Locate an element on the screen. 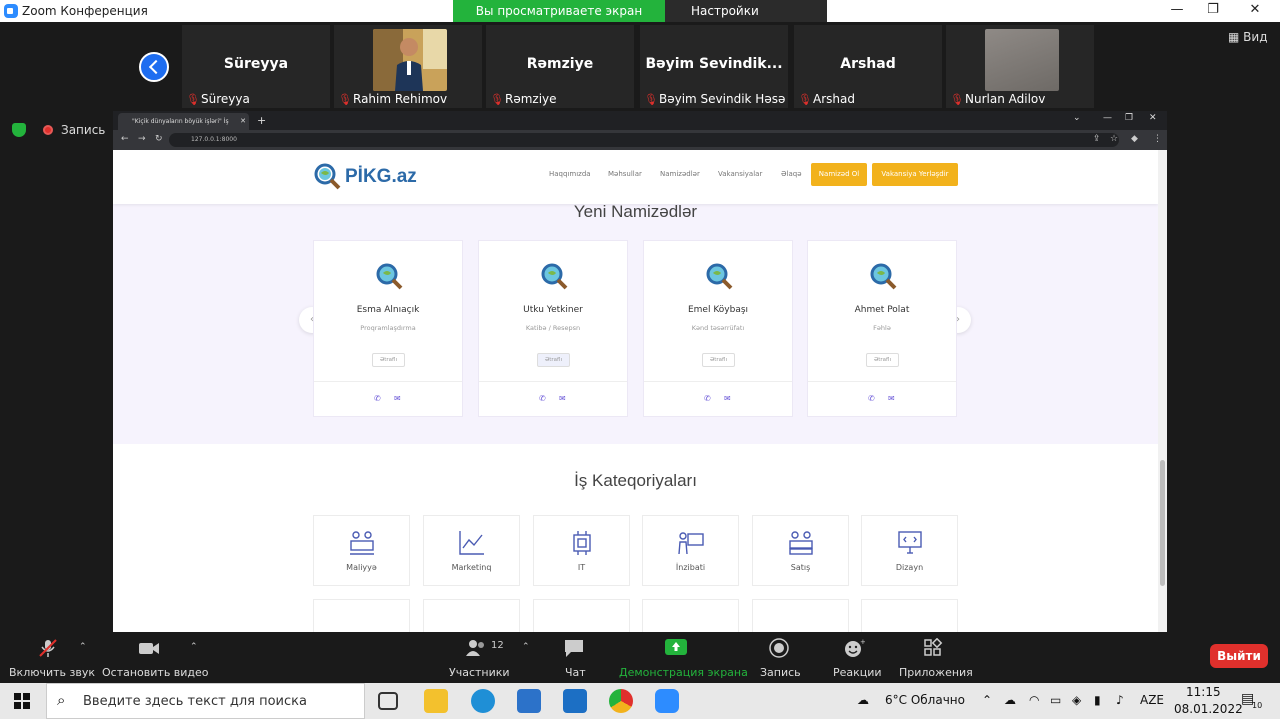 This screenshot has height=719, width=1280. file-explorer-icon is located at coordinates (436, 701).